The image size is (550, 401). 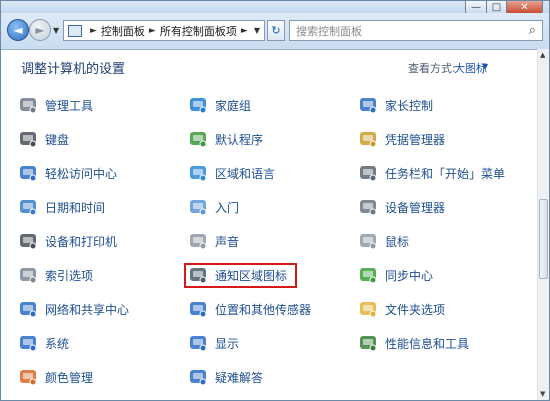 What do you see at coordinates (239, 139) in the screenshot?
I see `item-label: 默认程序` at bounding box center [239, 139].